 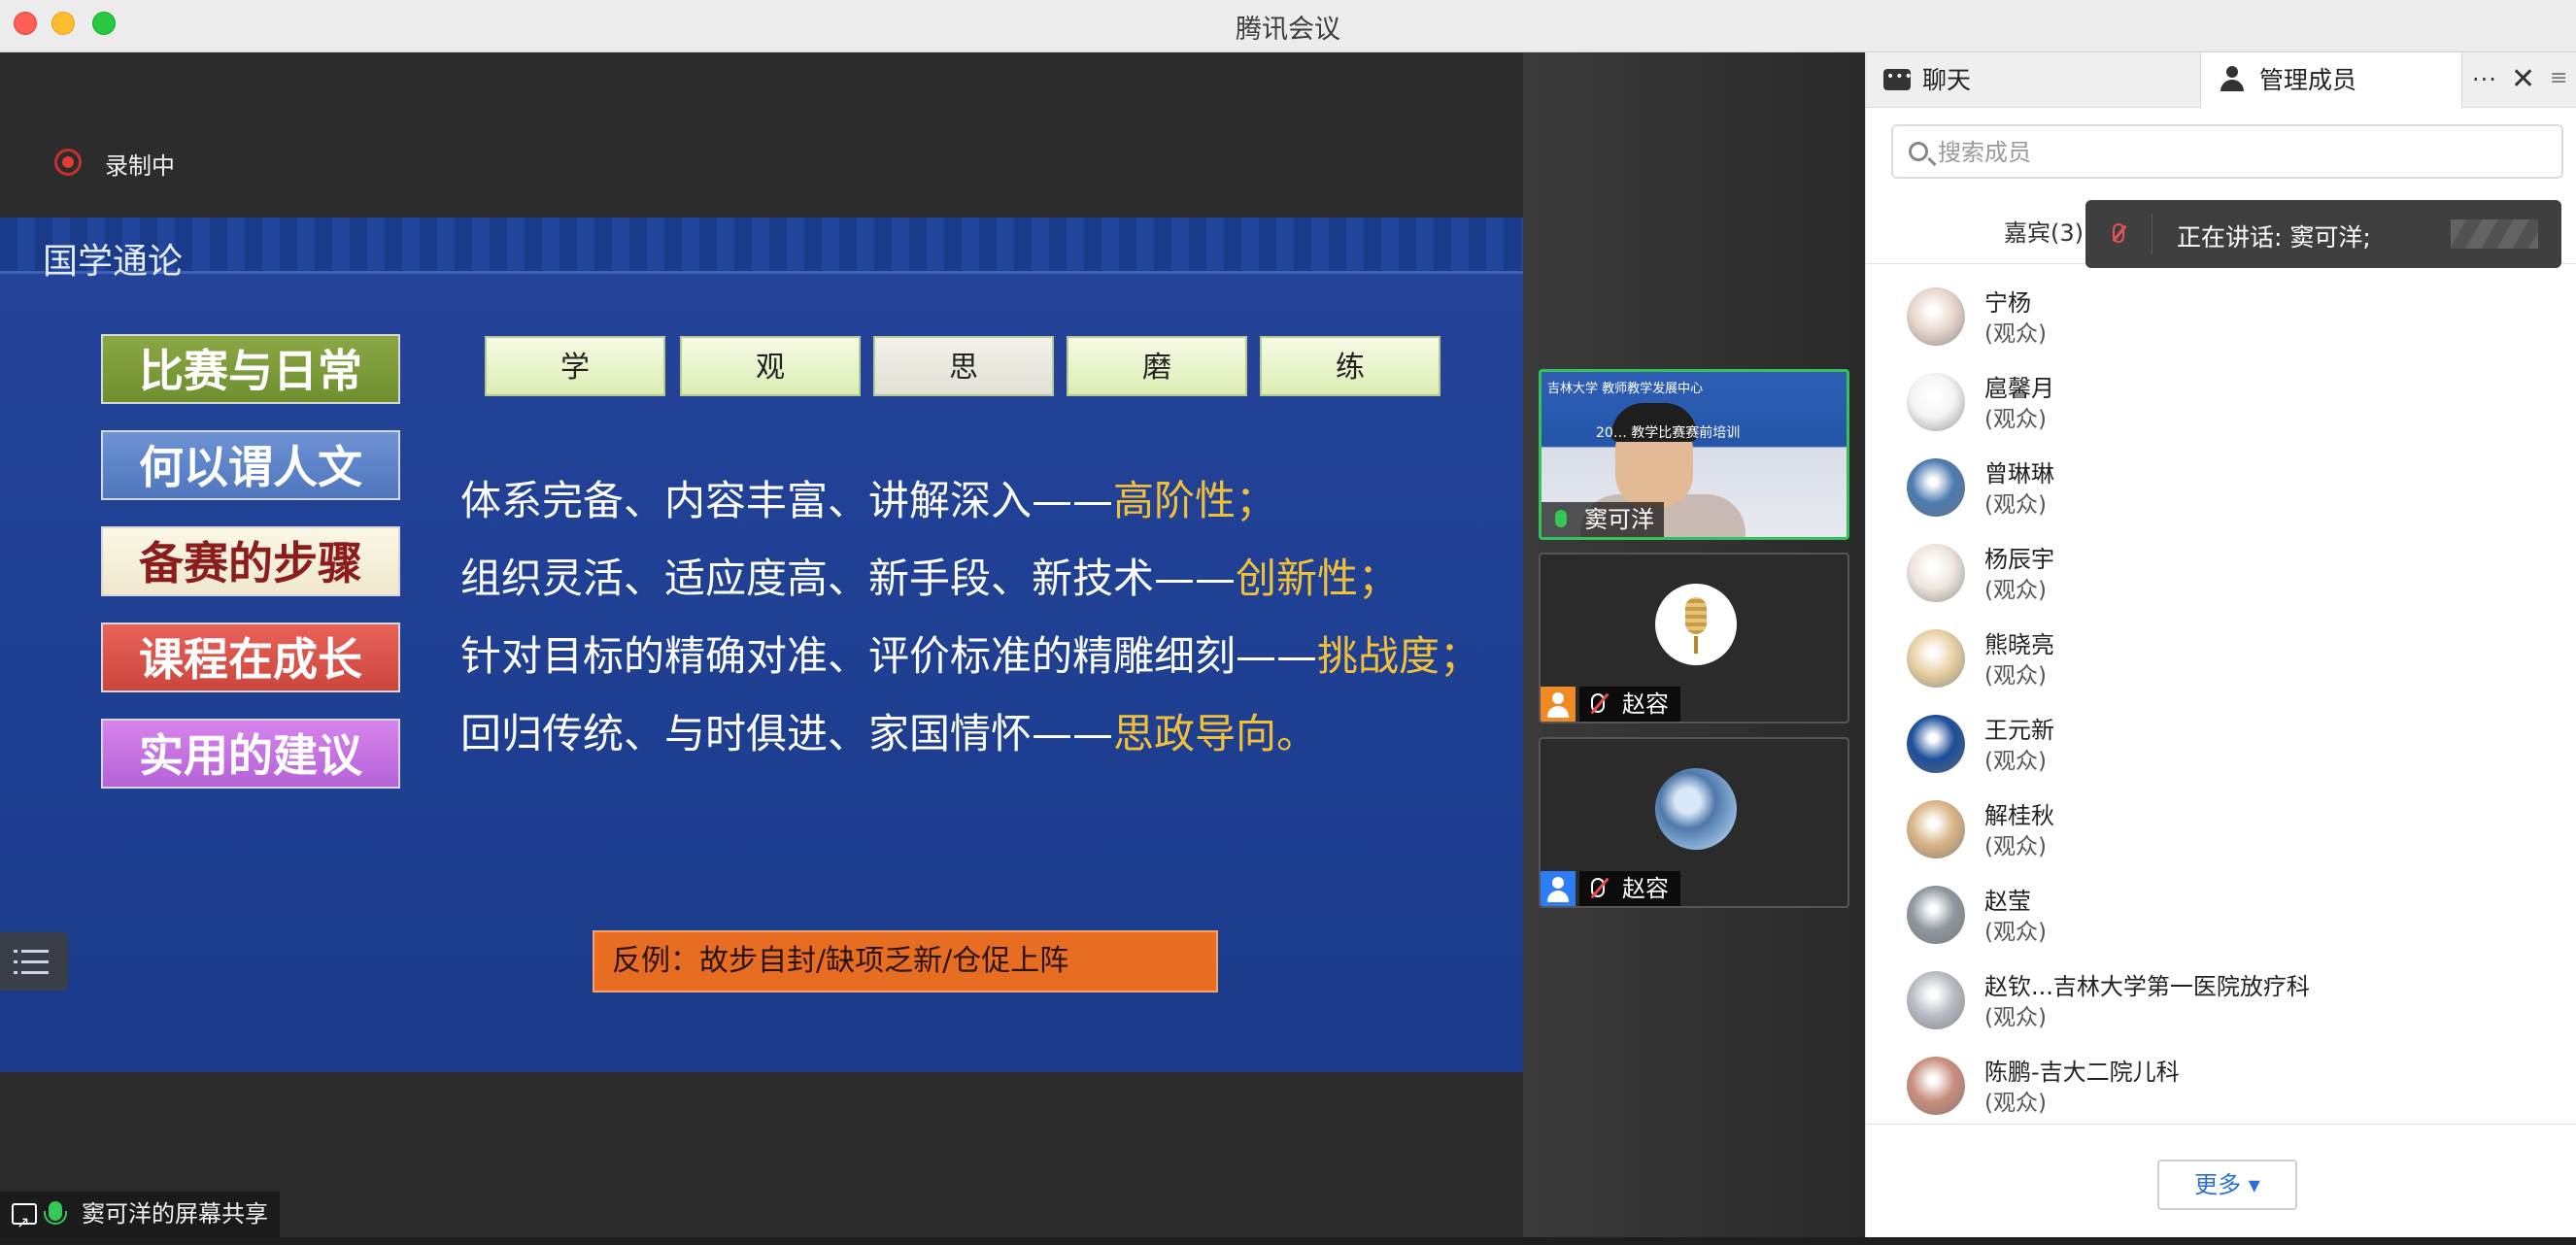 I want to click on member-row: 赵钦...吉林大学第一医院放疗科 (观众), so click(x=2221, y=1001).